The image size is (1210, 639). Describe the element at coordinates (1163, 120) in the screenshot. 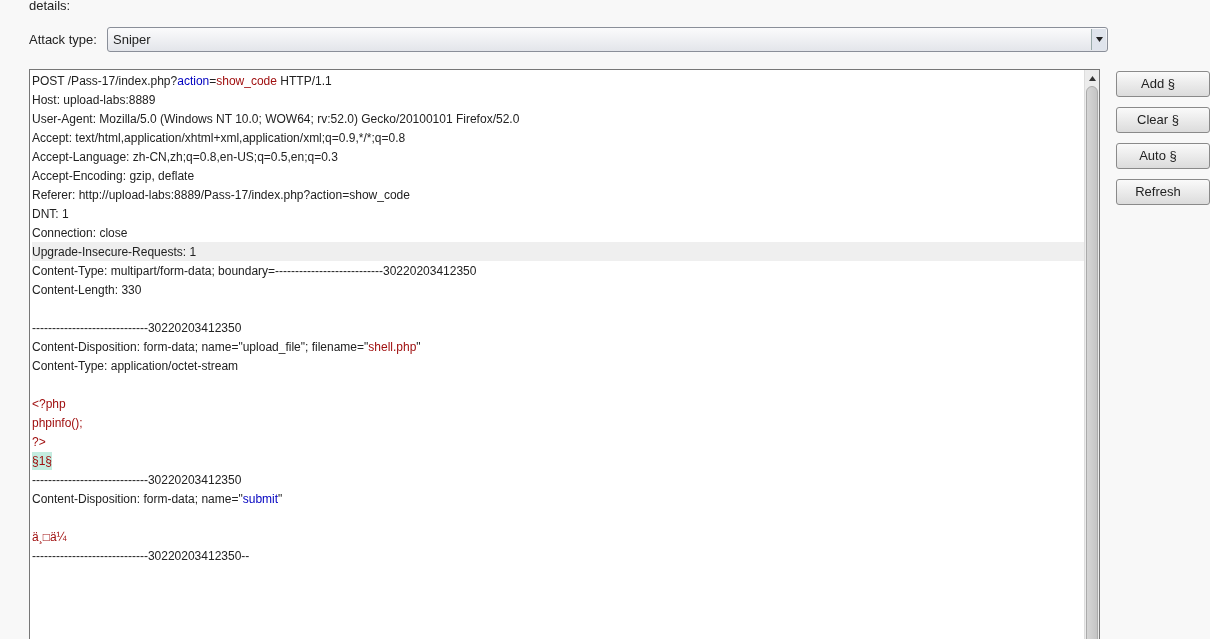

I see `action-button: Clear §` at that location.